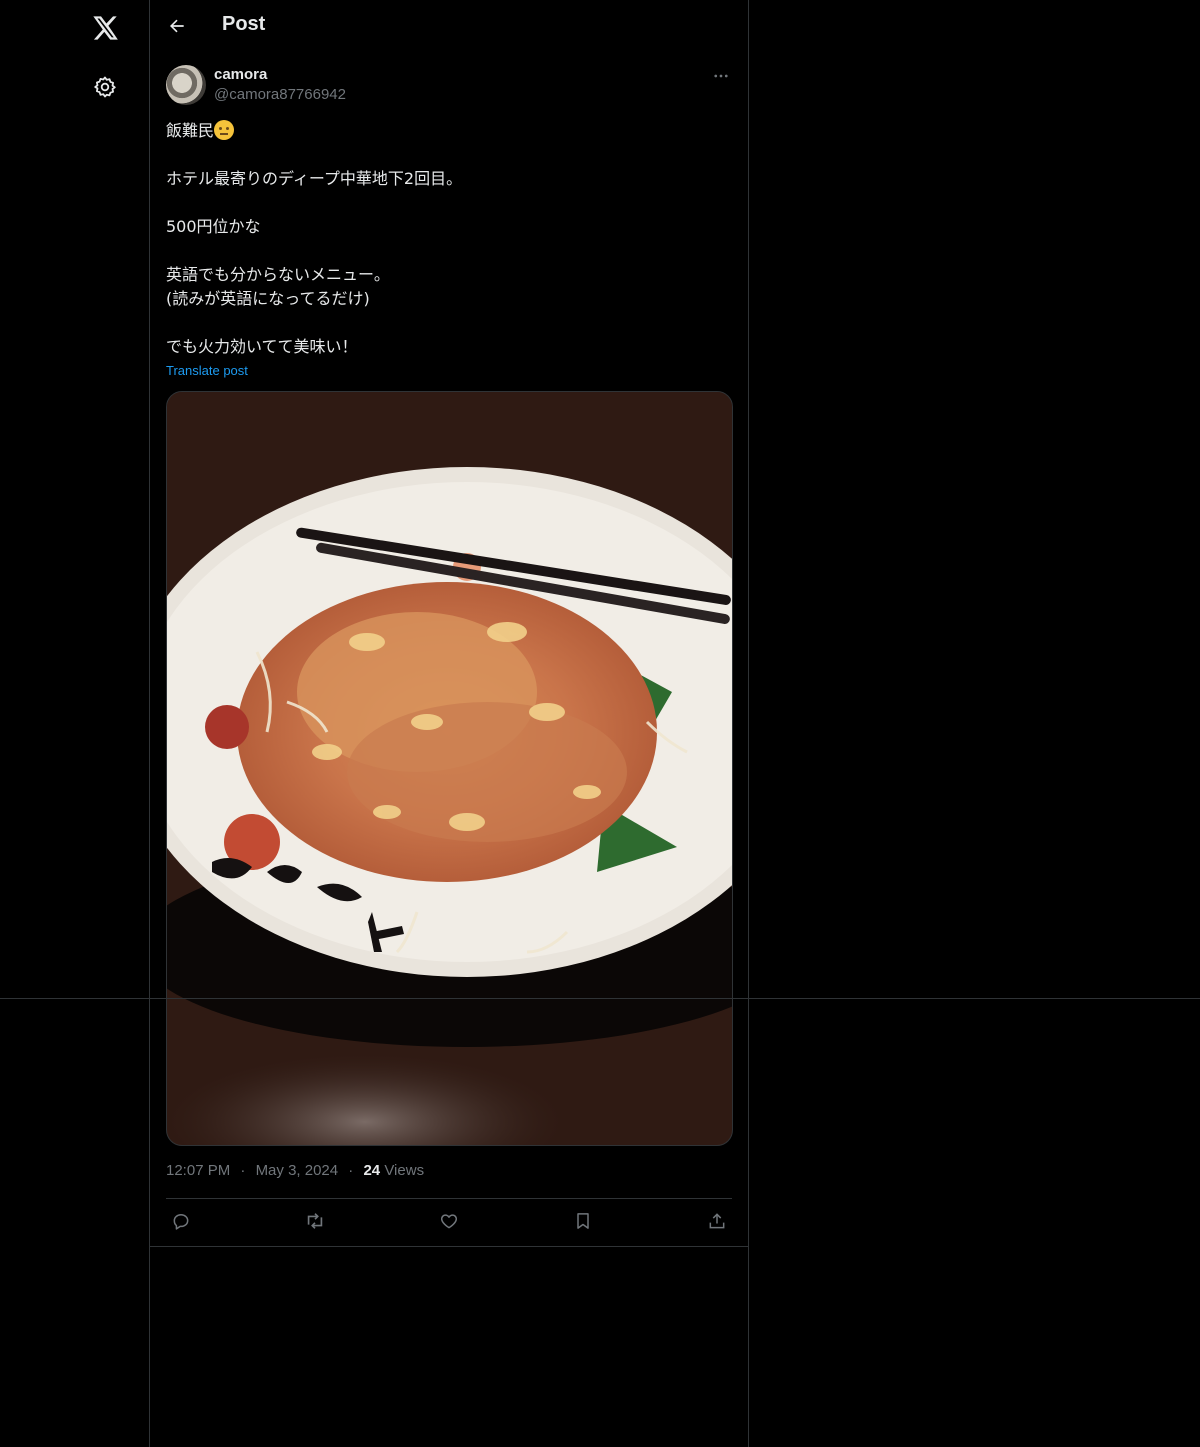 This screenshot has height=1447, width=1200. What do you see at coordinates (448, 1246) in the screenshot?
I see `divider` at bounding box center [448, 1246].